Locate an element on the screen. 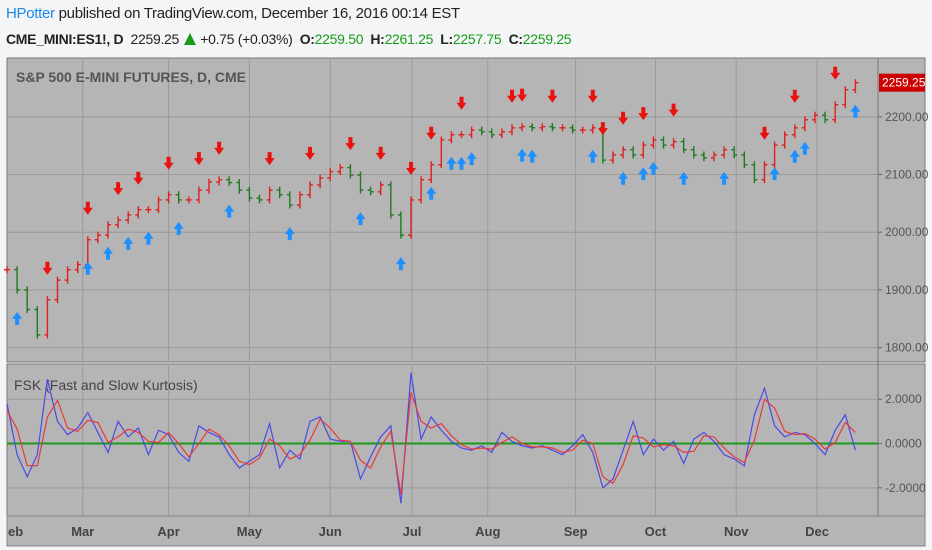 The image size is (932, 550). month-label: Aug is located at coordinates (487, 531).